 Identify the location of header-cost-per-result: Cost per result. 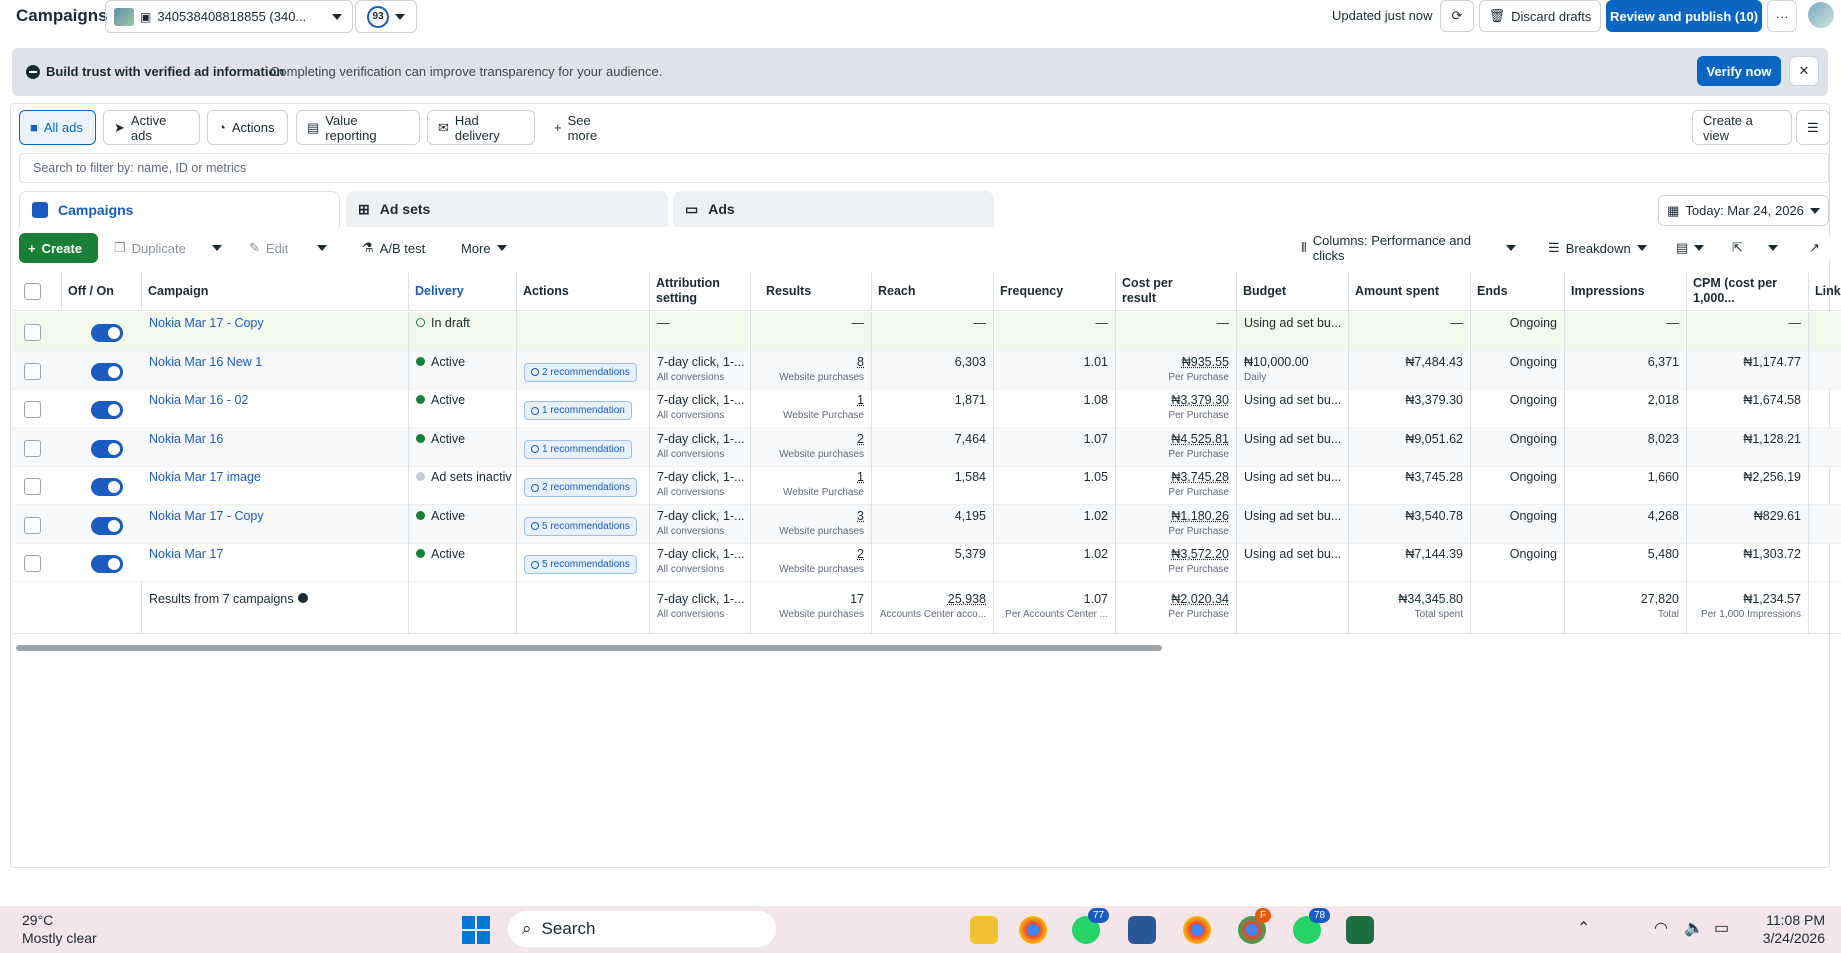
(1161, 291).